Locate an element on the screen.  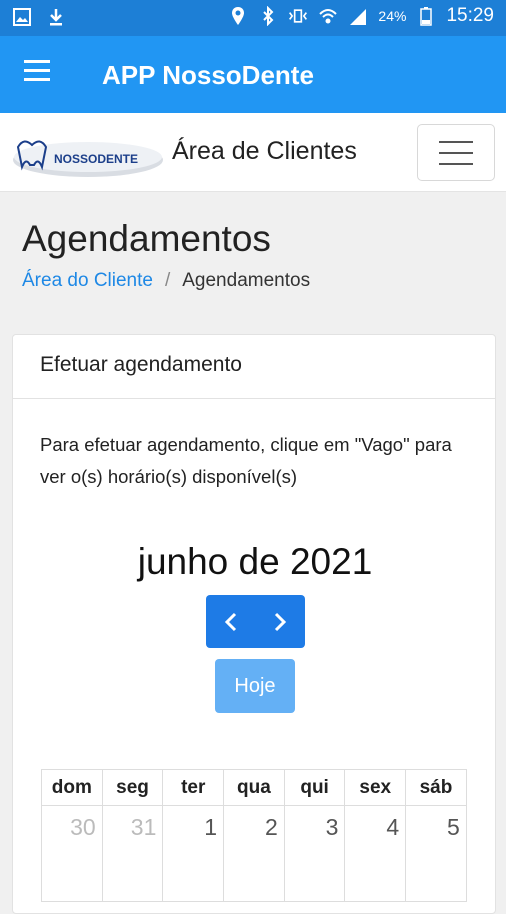
calendar-day-cell: 2 is located at coordinates (254, 853).